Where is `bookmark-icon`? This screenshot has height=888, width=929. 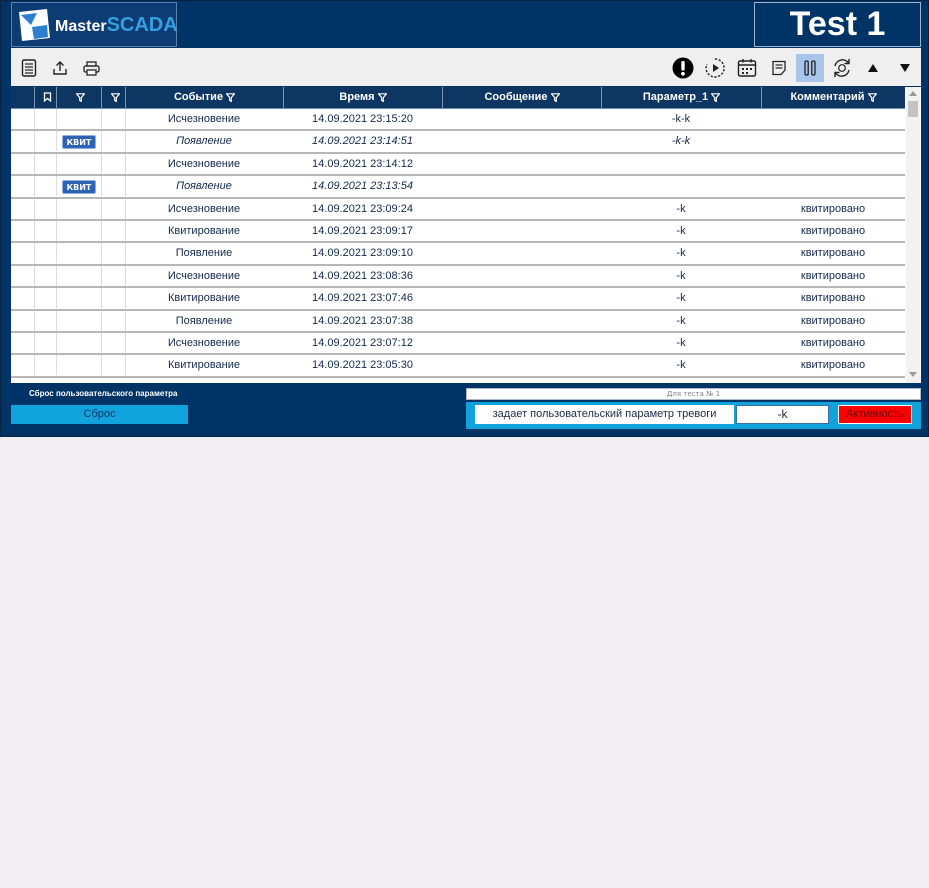 bookmark-icon is located at coordinates (47, 97).